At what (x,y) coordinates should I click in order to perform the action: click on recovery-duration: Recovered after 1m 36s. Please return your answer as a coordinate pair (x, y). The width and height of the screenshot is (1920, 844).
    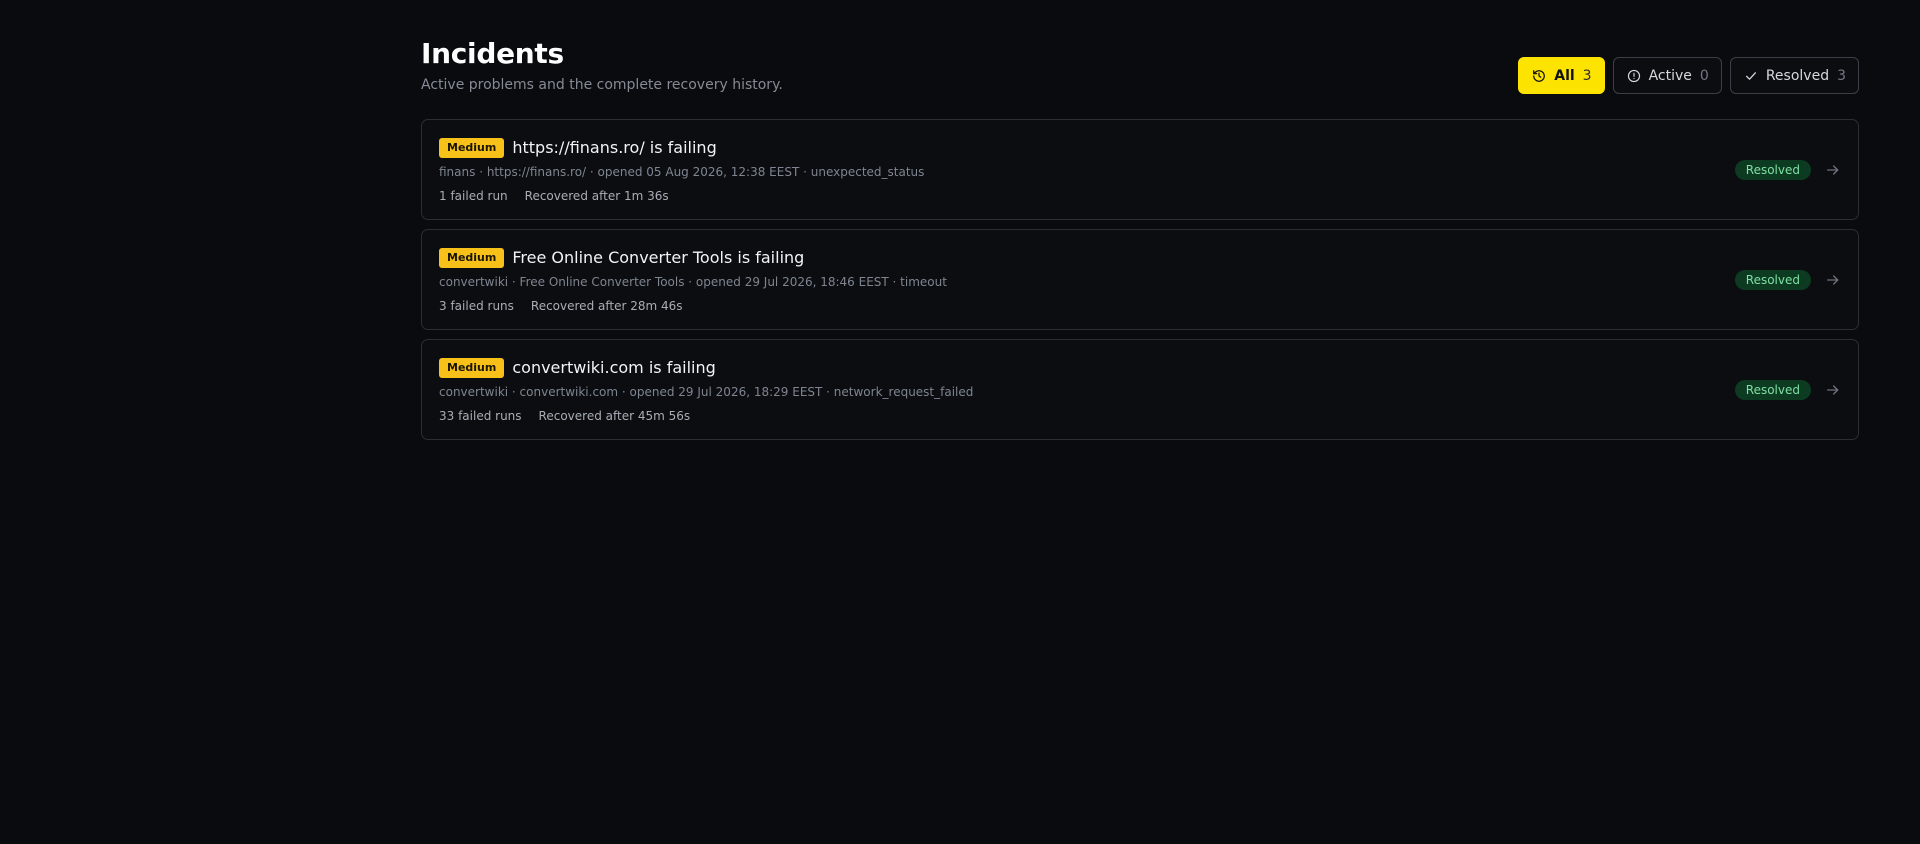
    Looking at the image, I should click on (596, 196).